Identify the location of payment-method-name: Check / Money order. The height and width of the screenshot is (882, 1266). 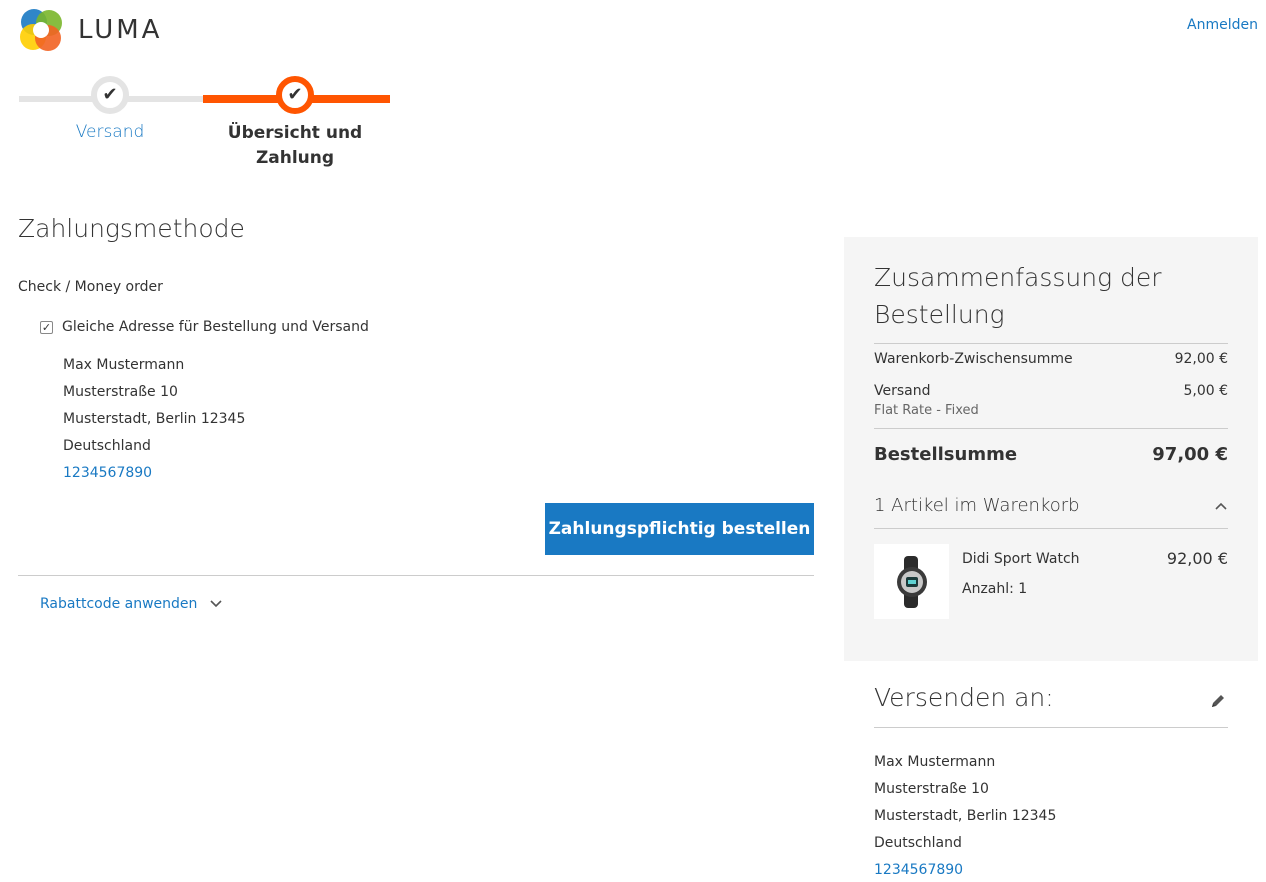
(90, 287).